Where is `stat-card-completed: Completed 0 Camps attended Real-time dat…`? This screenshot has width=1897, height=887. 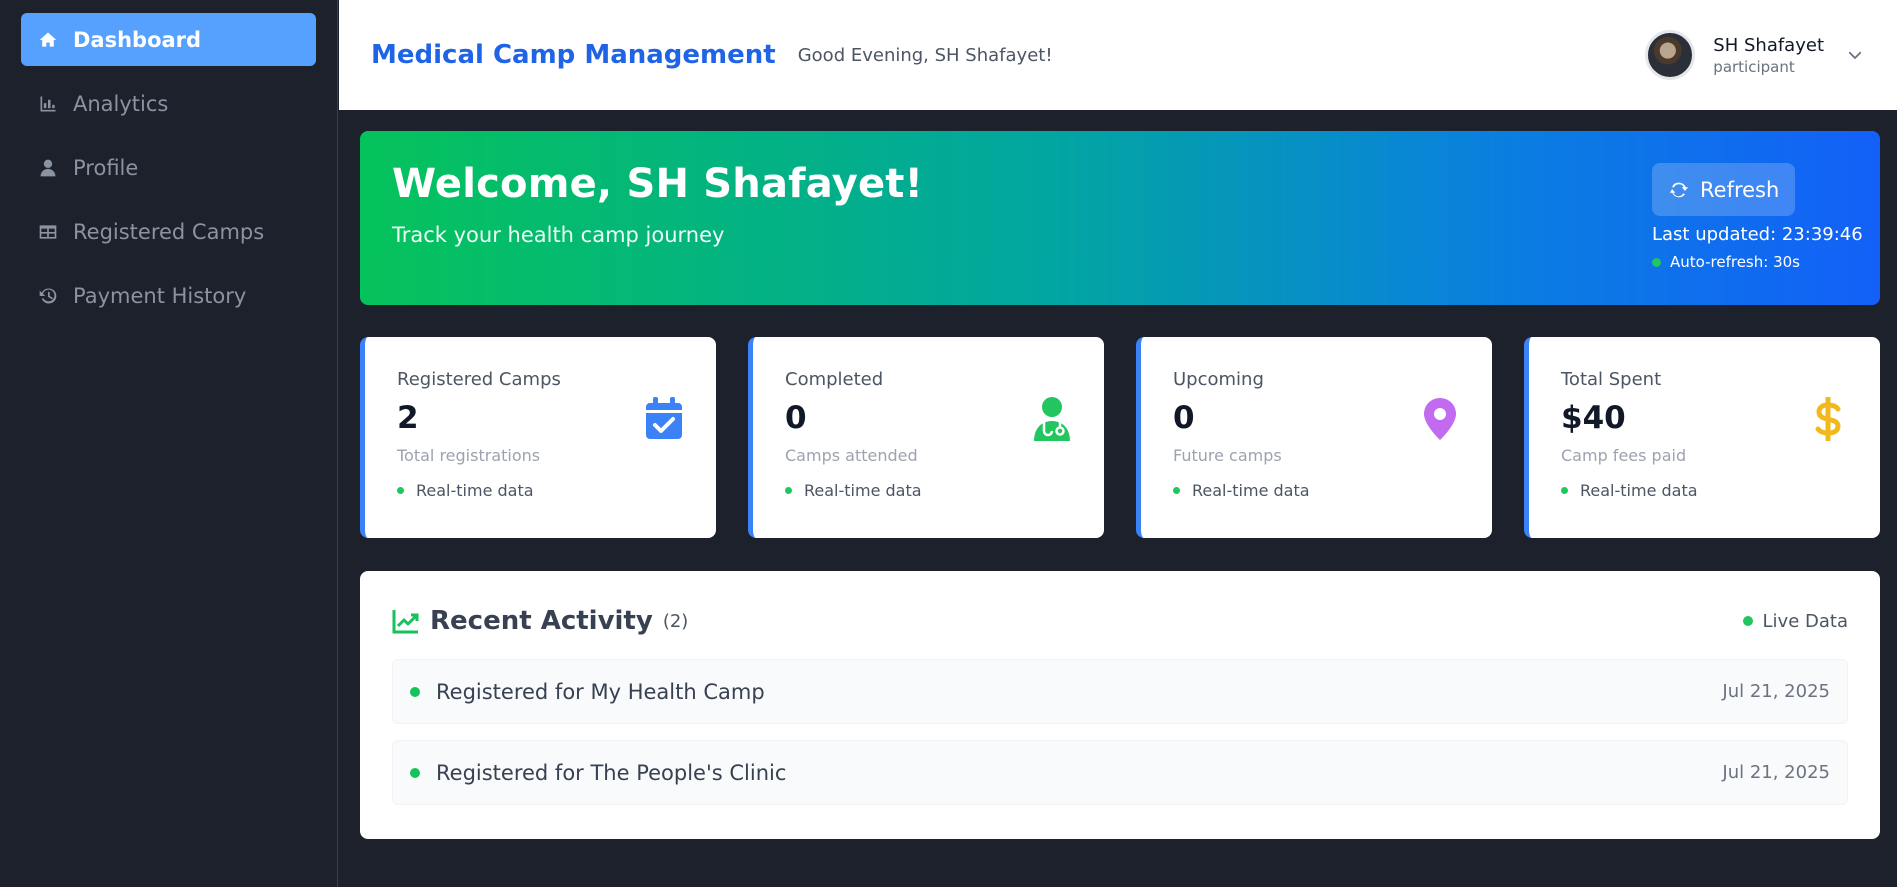 stat-card-completed: Completed 0 Camps attended Real-time dat… is located at coordinates (926, 437).